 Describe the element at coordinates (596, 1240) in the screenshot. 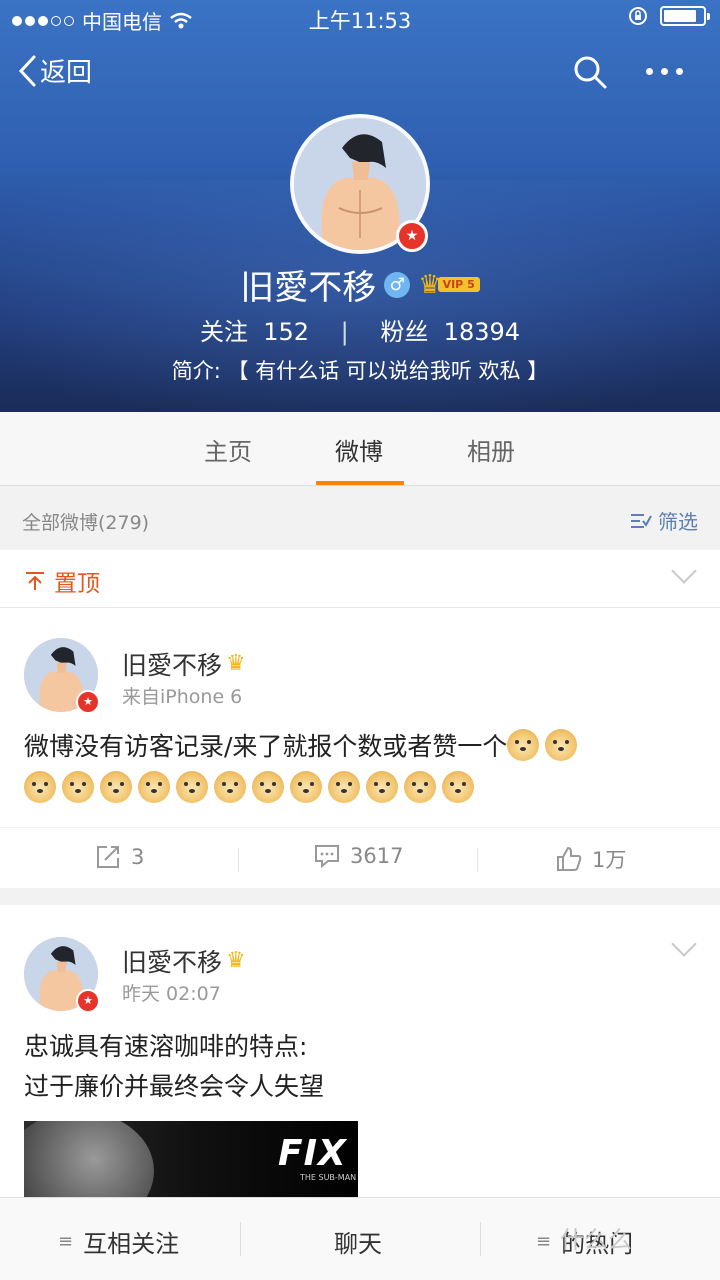

I see `watermark: 什么么` at that location.